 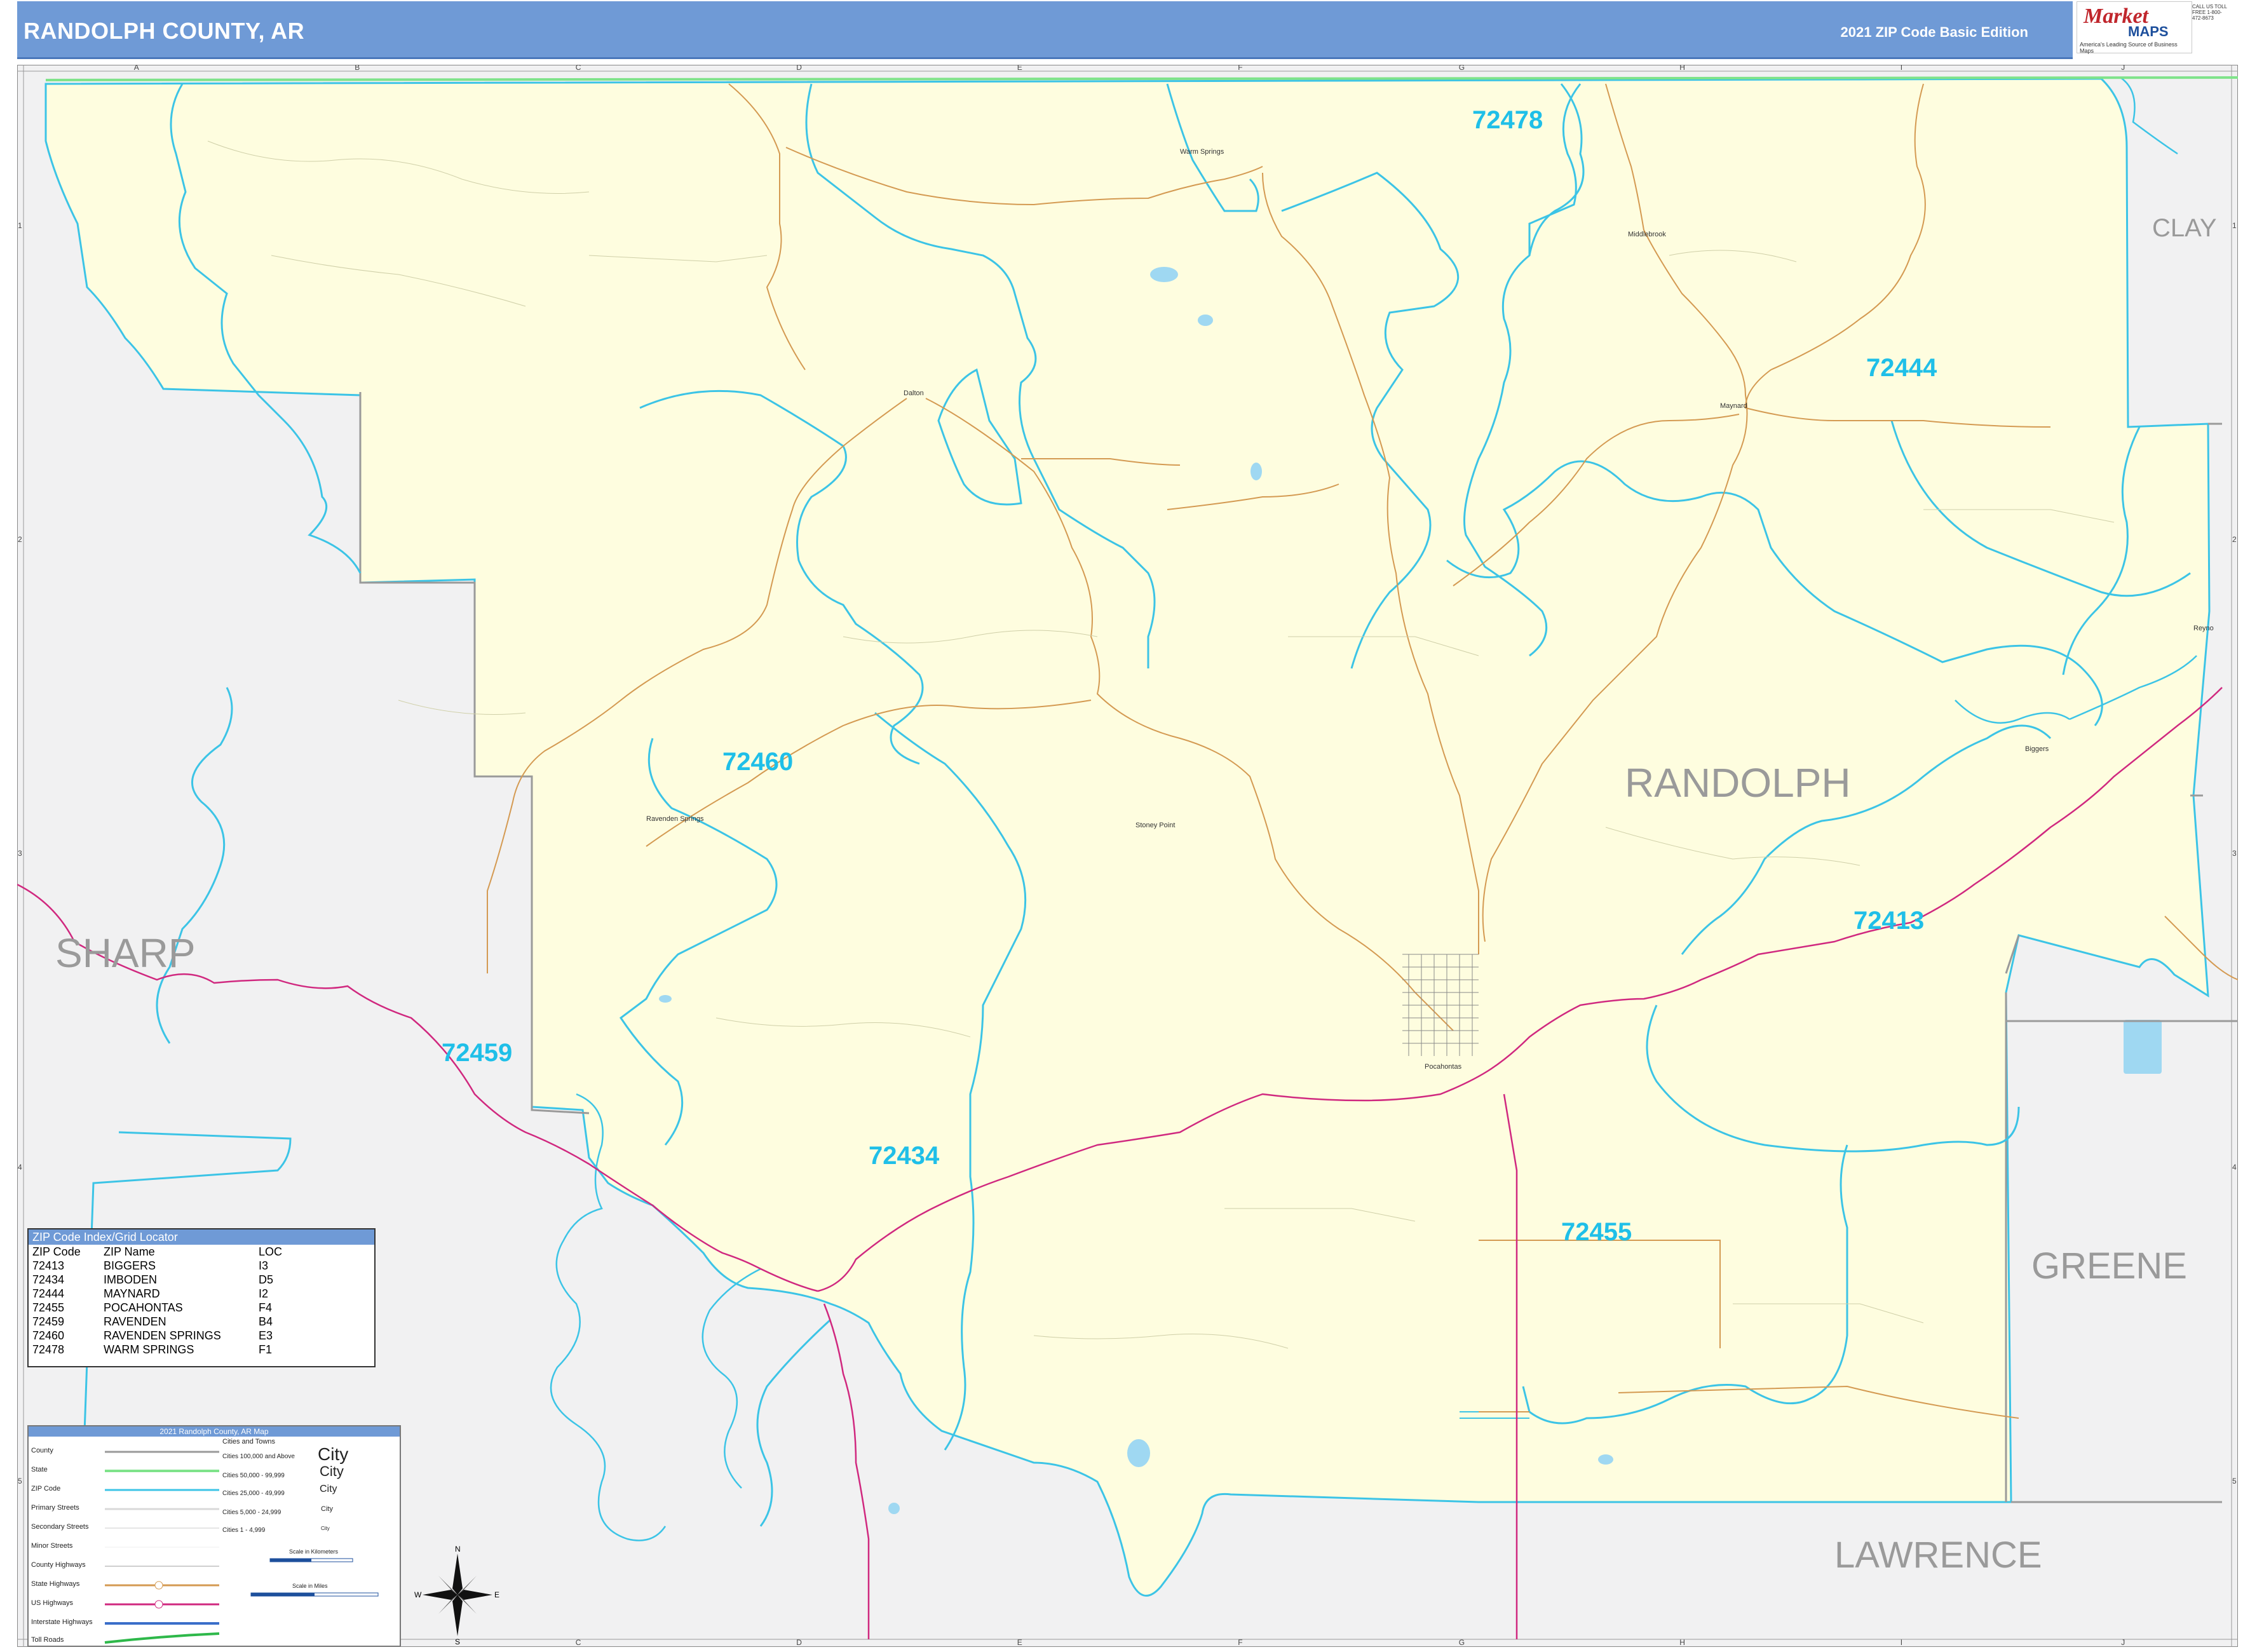 I want to click on zip-cell: 72413, so click(x=48, y=1266).